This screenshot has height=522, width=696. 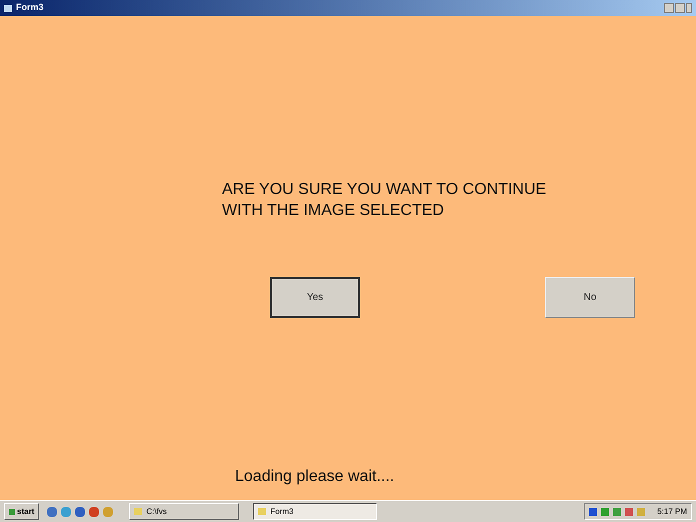 What do you see at coordinates (680, 8) in the screenshot?
I see `maximize-button` at bounding box center [680, 8].